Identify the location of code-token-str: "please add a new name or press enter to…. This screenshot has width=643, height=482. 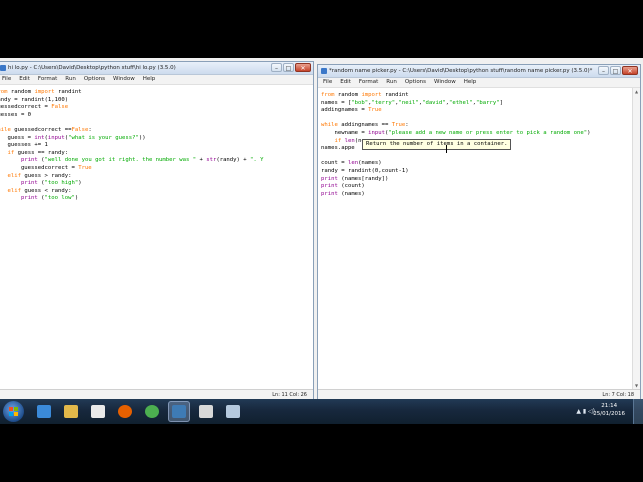
(488, 133).